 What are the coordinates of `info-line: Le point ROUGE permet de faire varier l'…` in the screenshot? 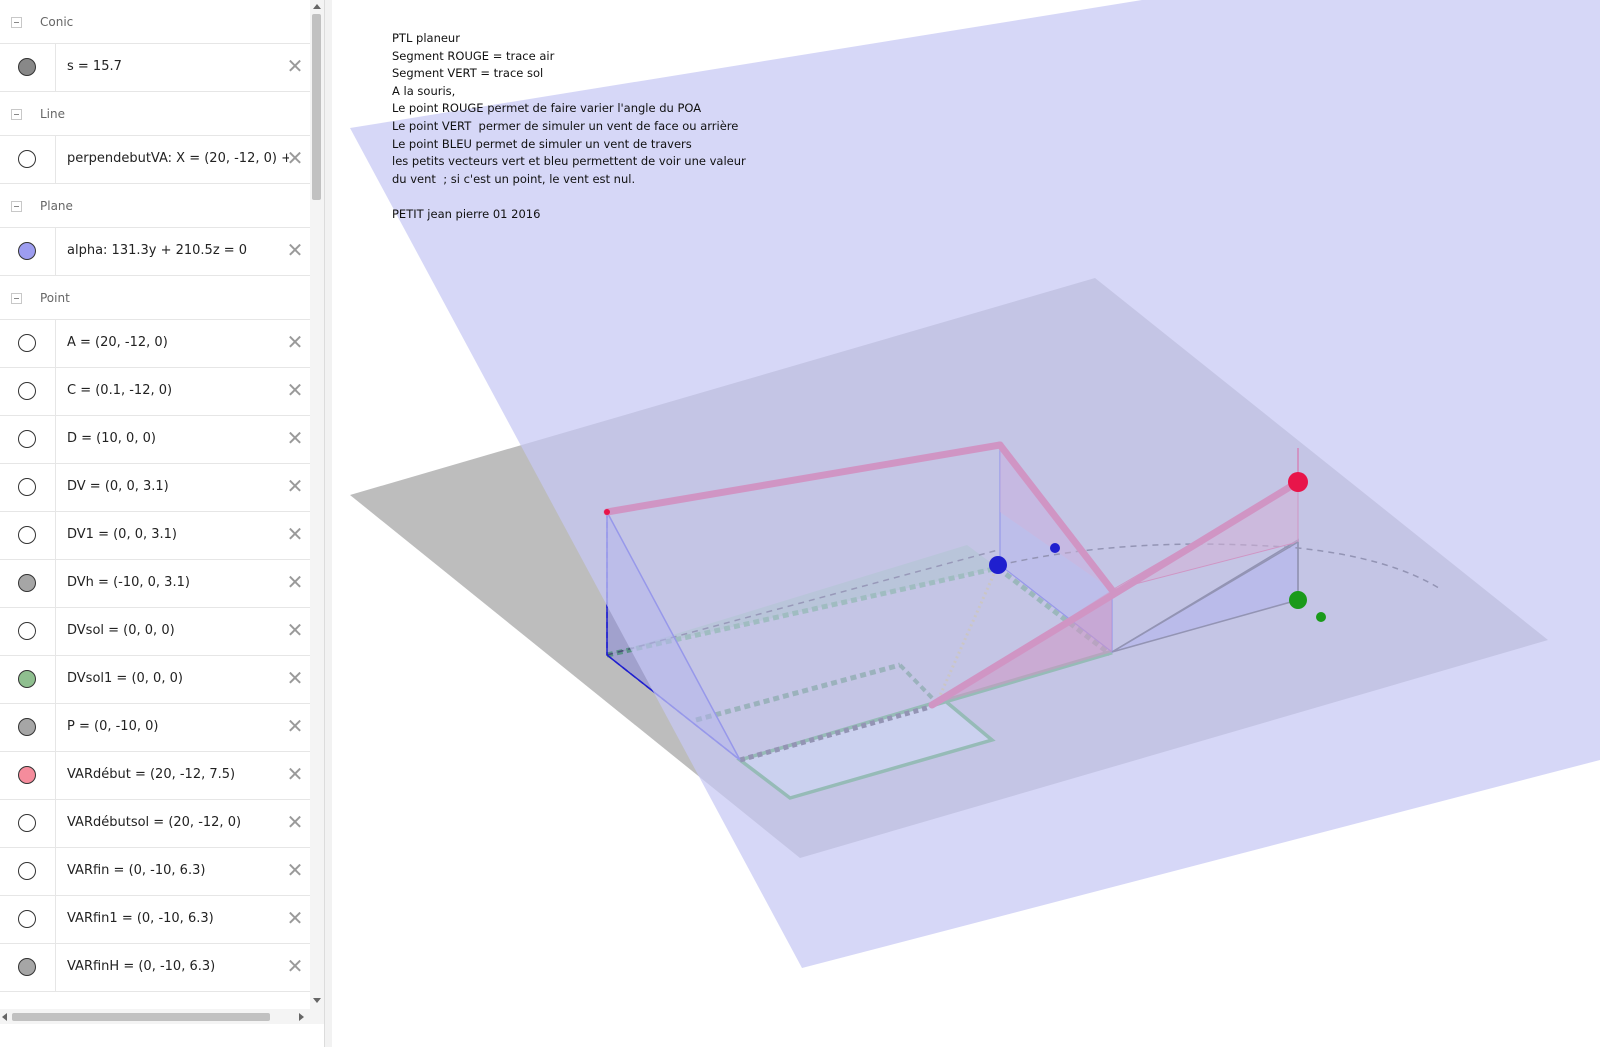 It's located at (547, 108).